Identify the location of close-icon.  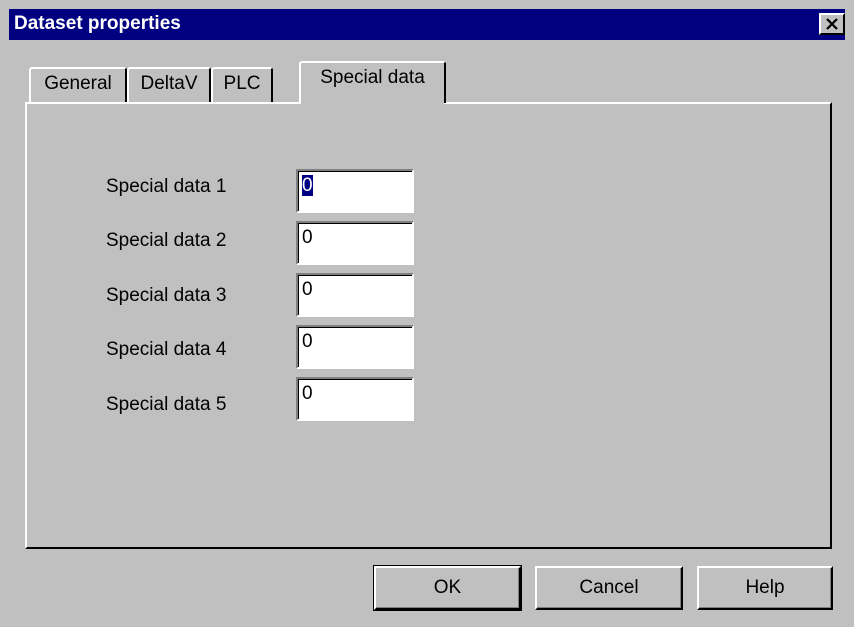
(832, 24).